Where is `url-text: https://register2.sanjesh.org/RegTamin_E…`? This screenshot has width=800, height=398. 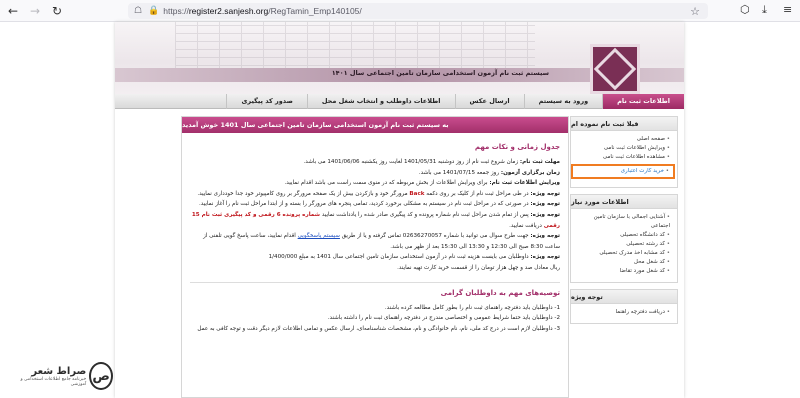
url-text: https://register2.sanjesh.org/RegTamin_E… is located at coordinates (262, 11).